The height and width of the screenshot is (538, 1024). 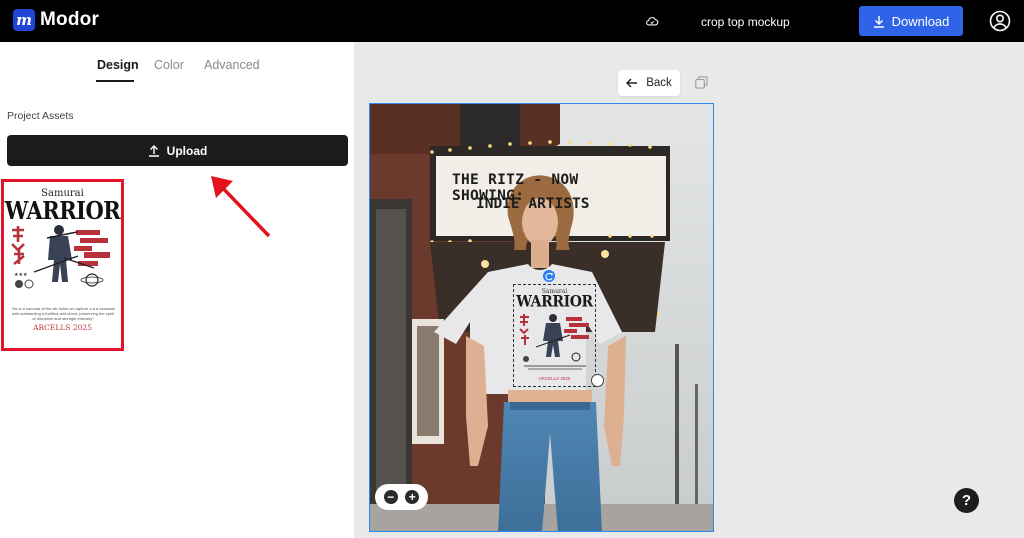 I want to click on design-print-selection: Samurai WARRIOR ARCELLS 2025, so click(x=554, y=335).